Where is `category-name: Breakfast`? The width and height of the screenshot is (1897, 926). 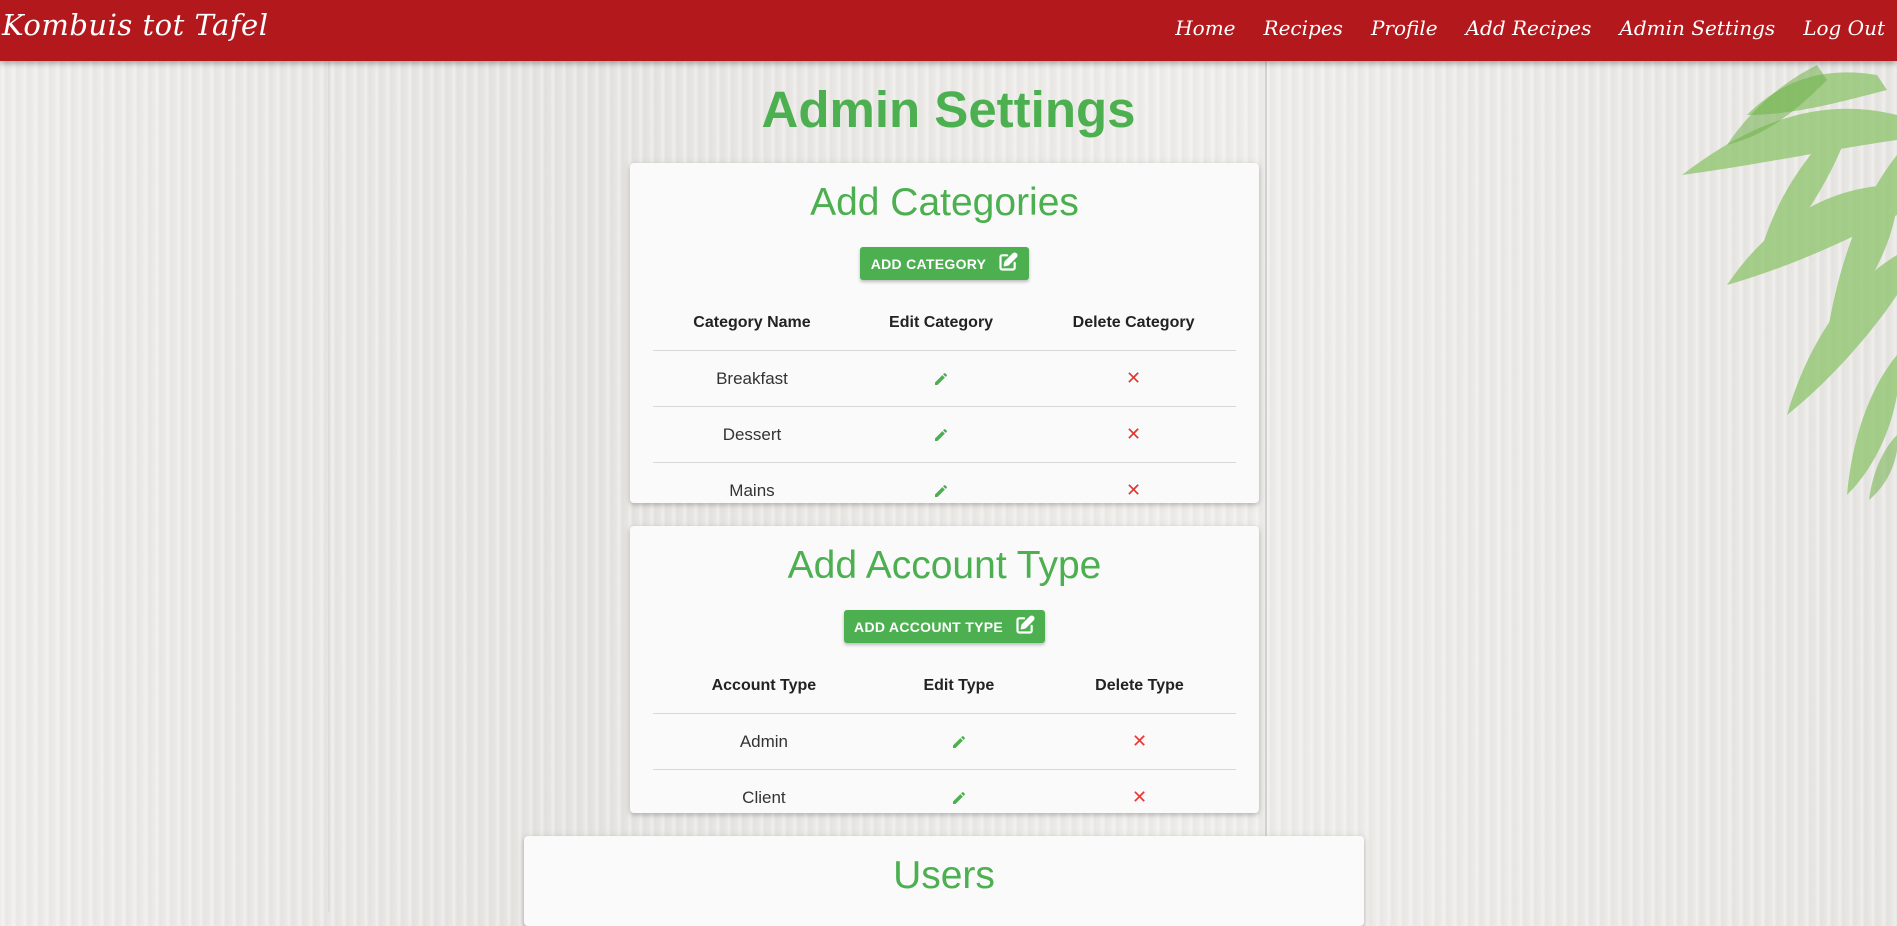 category-name: Breakfast is located at coordinates (752, 378).